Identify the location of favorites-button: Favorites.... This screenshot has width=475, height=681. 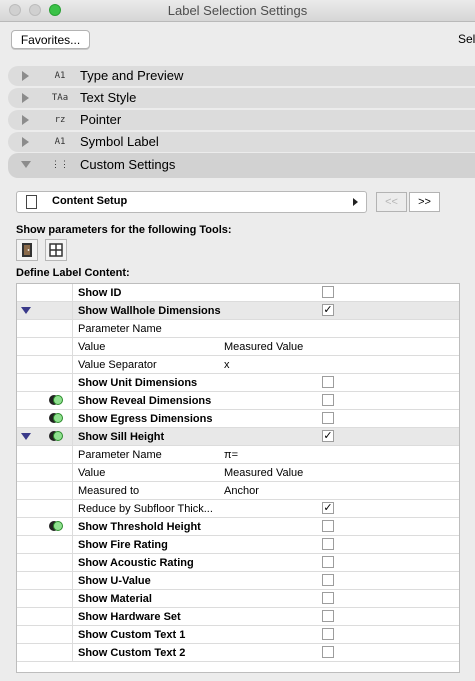
(50, 39).